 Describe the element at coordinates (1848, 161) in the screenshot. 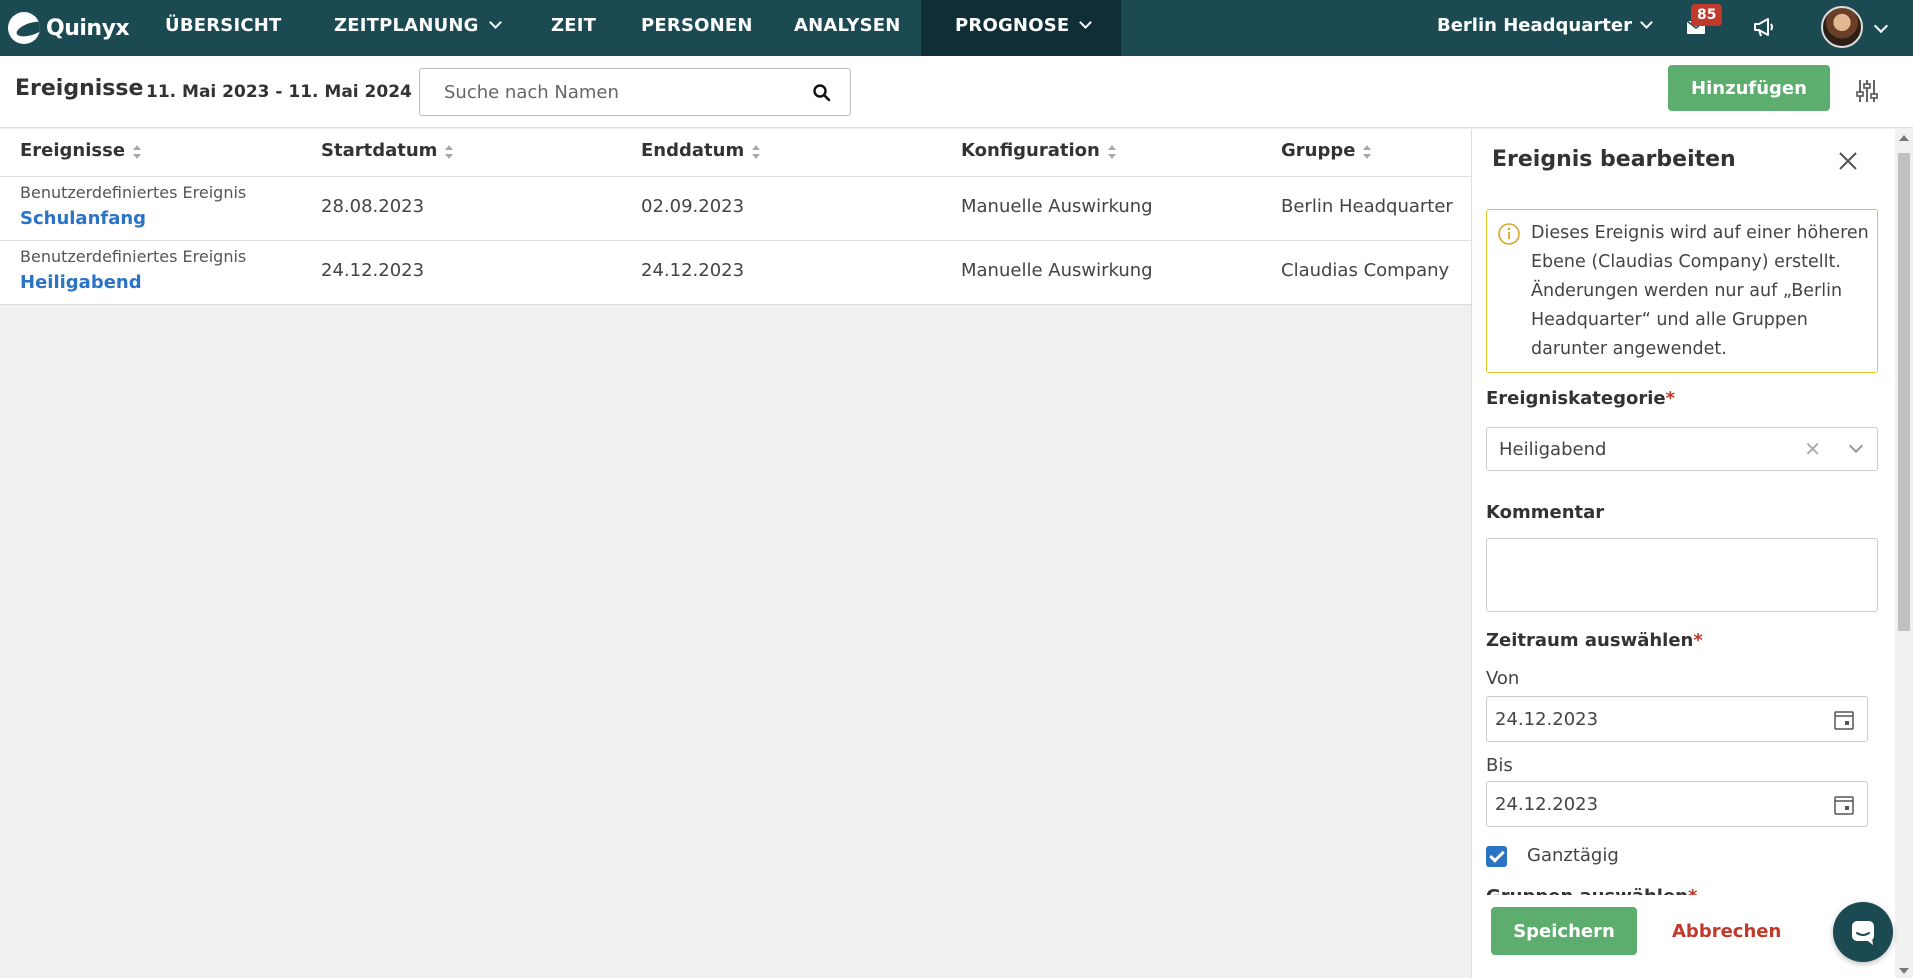

I see `close-icon` at that location.